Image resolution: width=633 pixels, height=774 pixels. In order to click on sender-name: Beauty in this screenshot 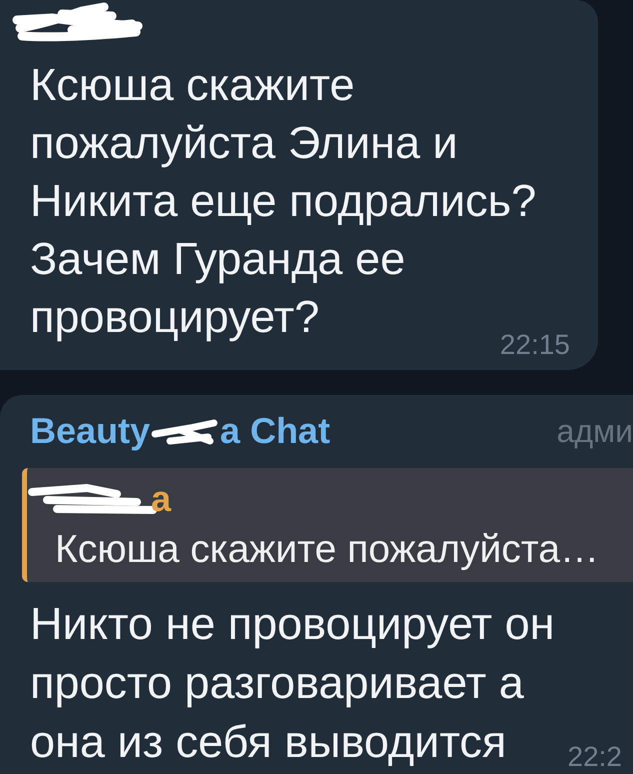, I will do `click(90, 431)`.